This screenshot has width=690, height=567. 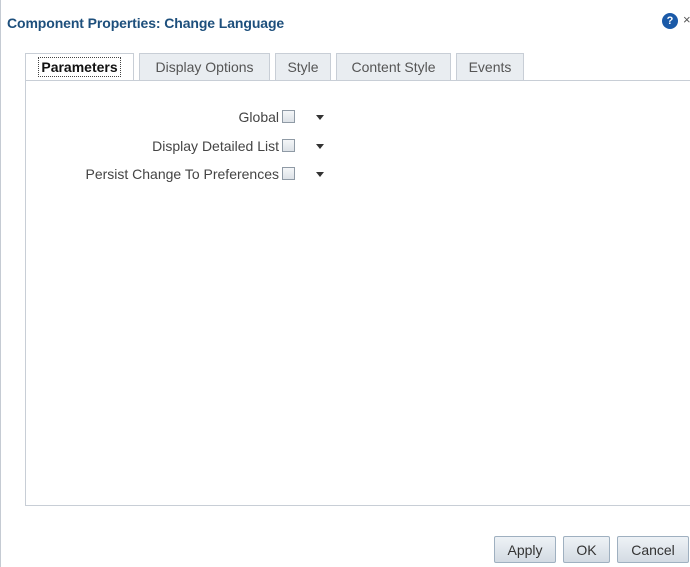 I want to click on parameter-label: Persist Change To Preferences, so click(x=182, y=174).